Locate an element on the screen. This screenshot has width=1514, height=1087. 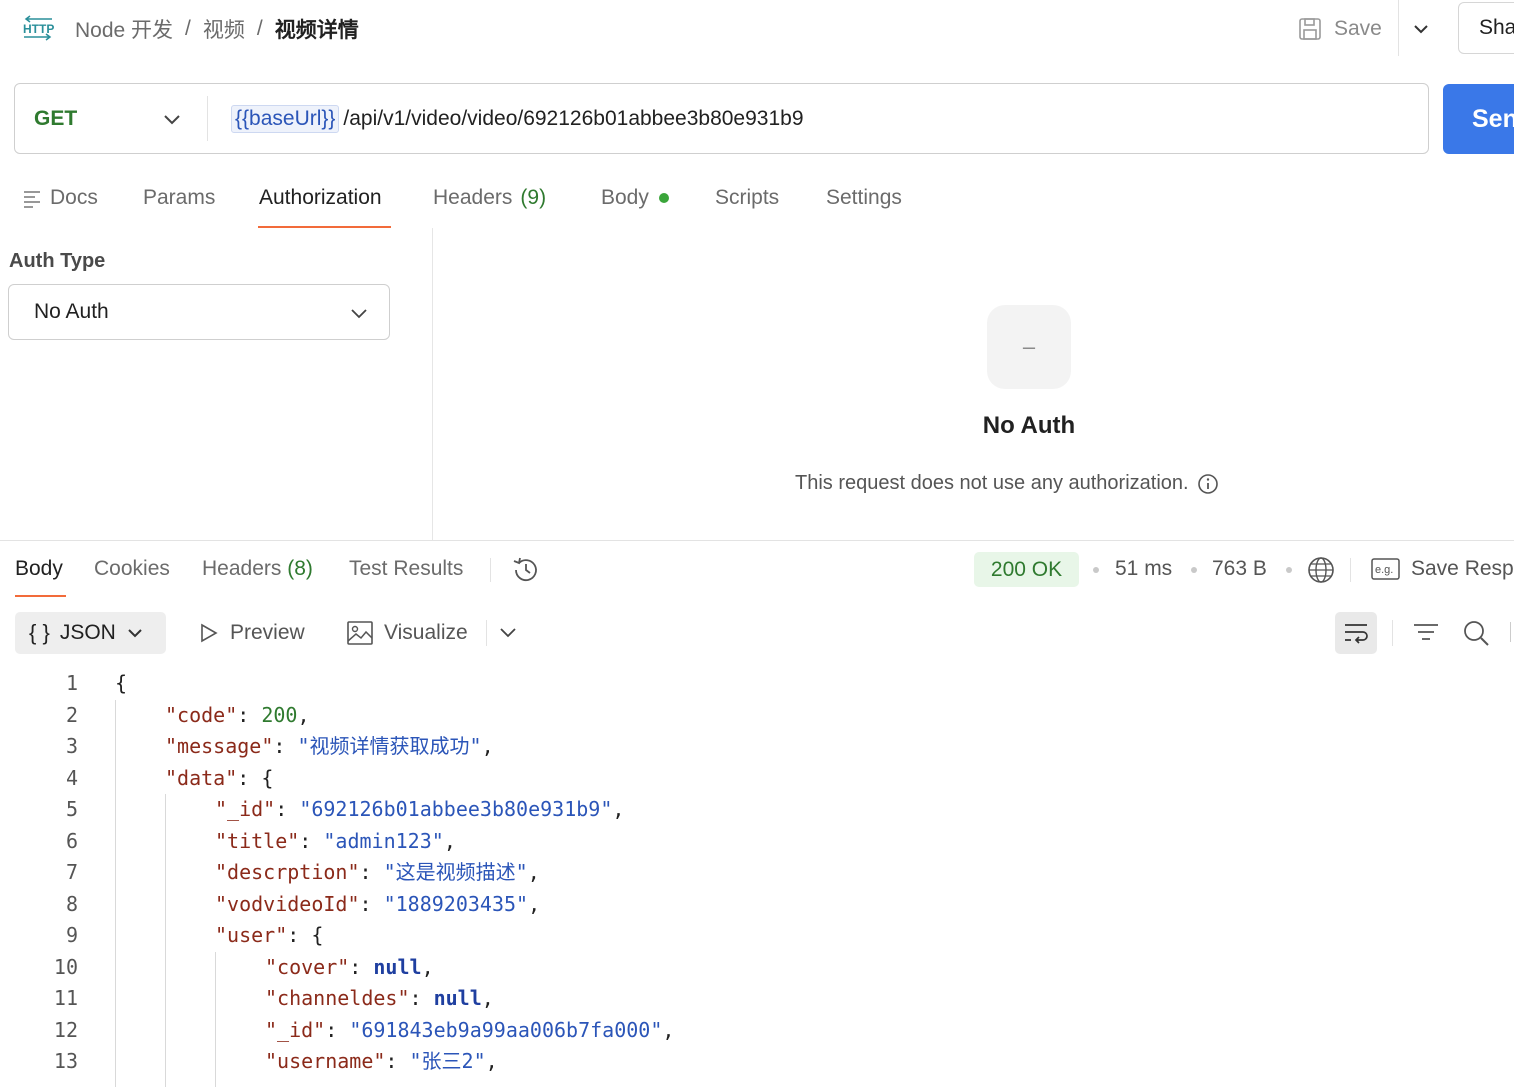
json-key: "vodvideoId" is located at coordinates (287, 903).